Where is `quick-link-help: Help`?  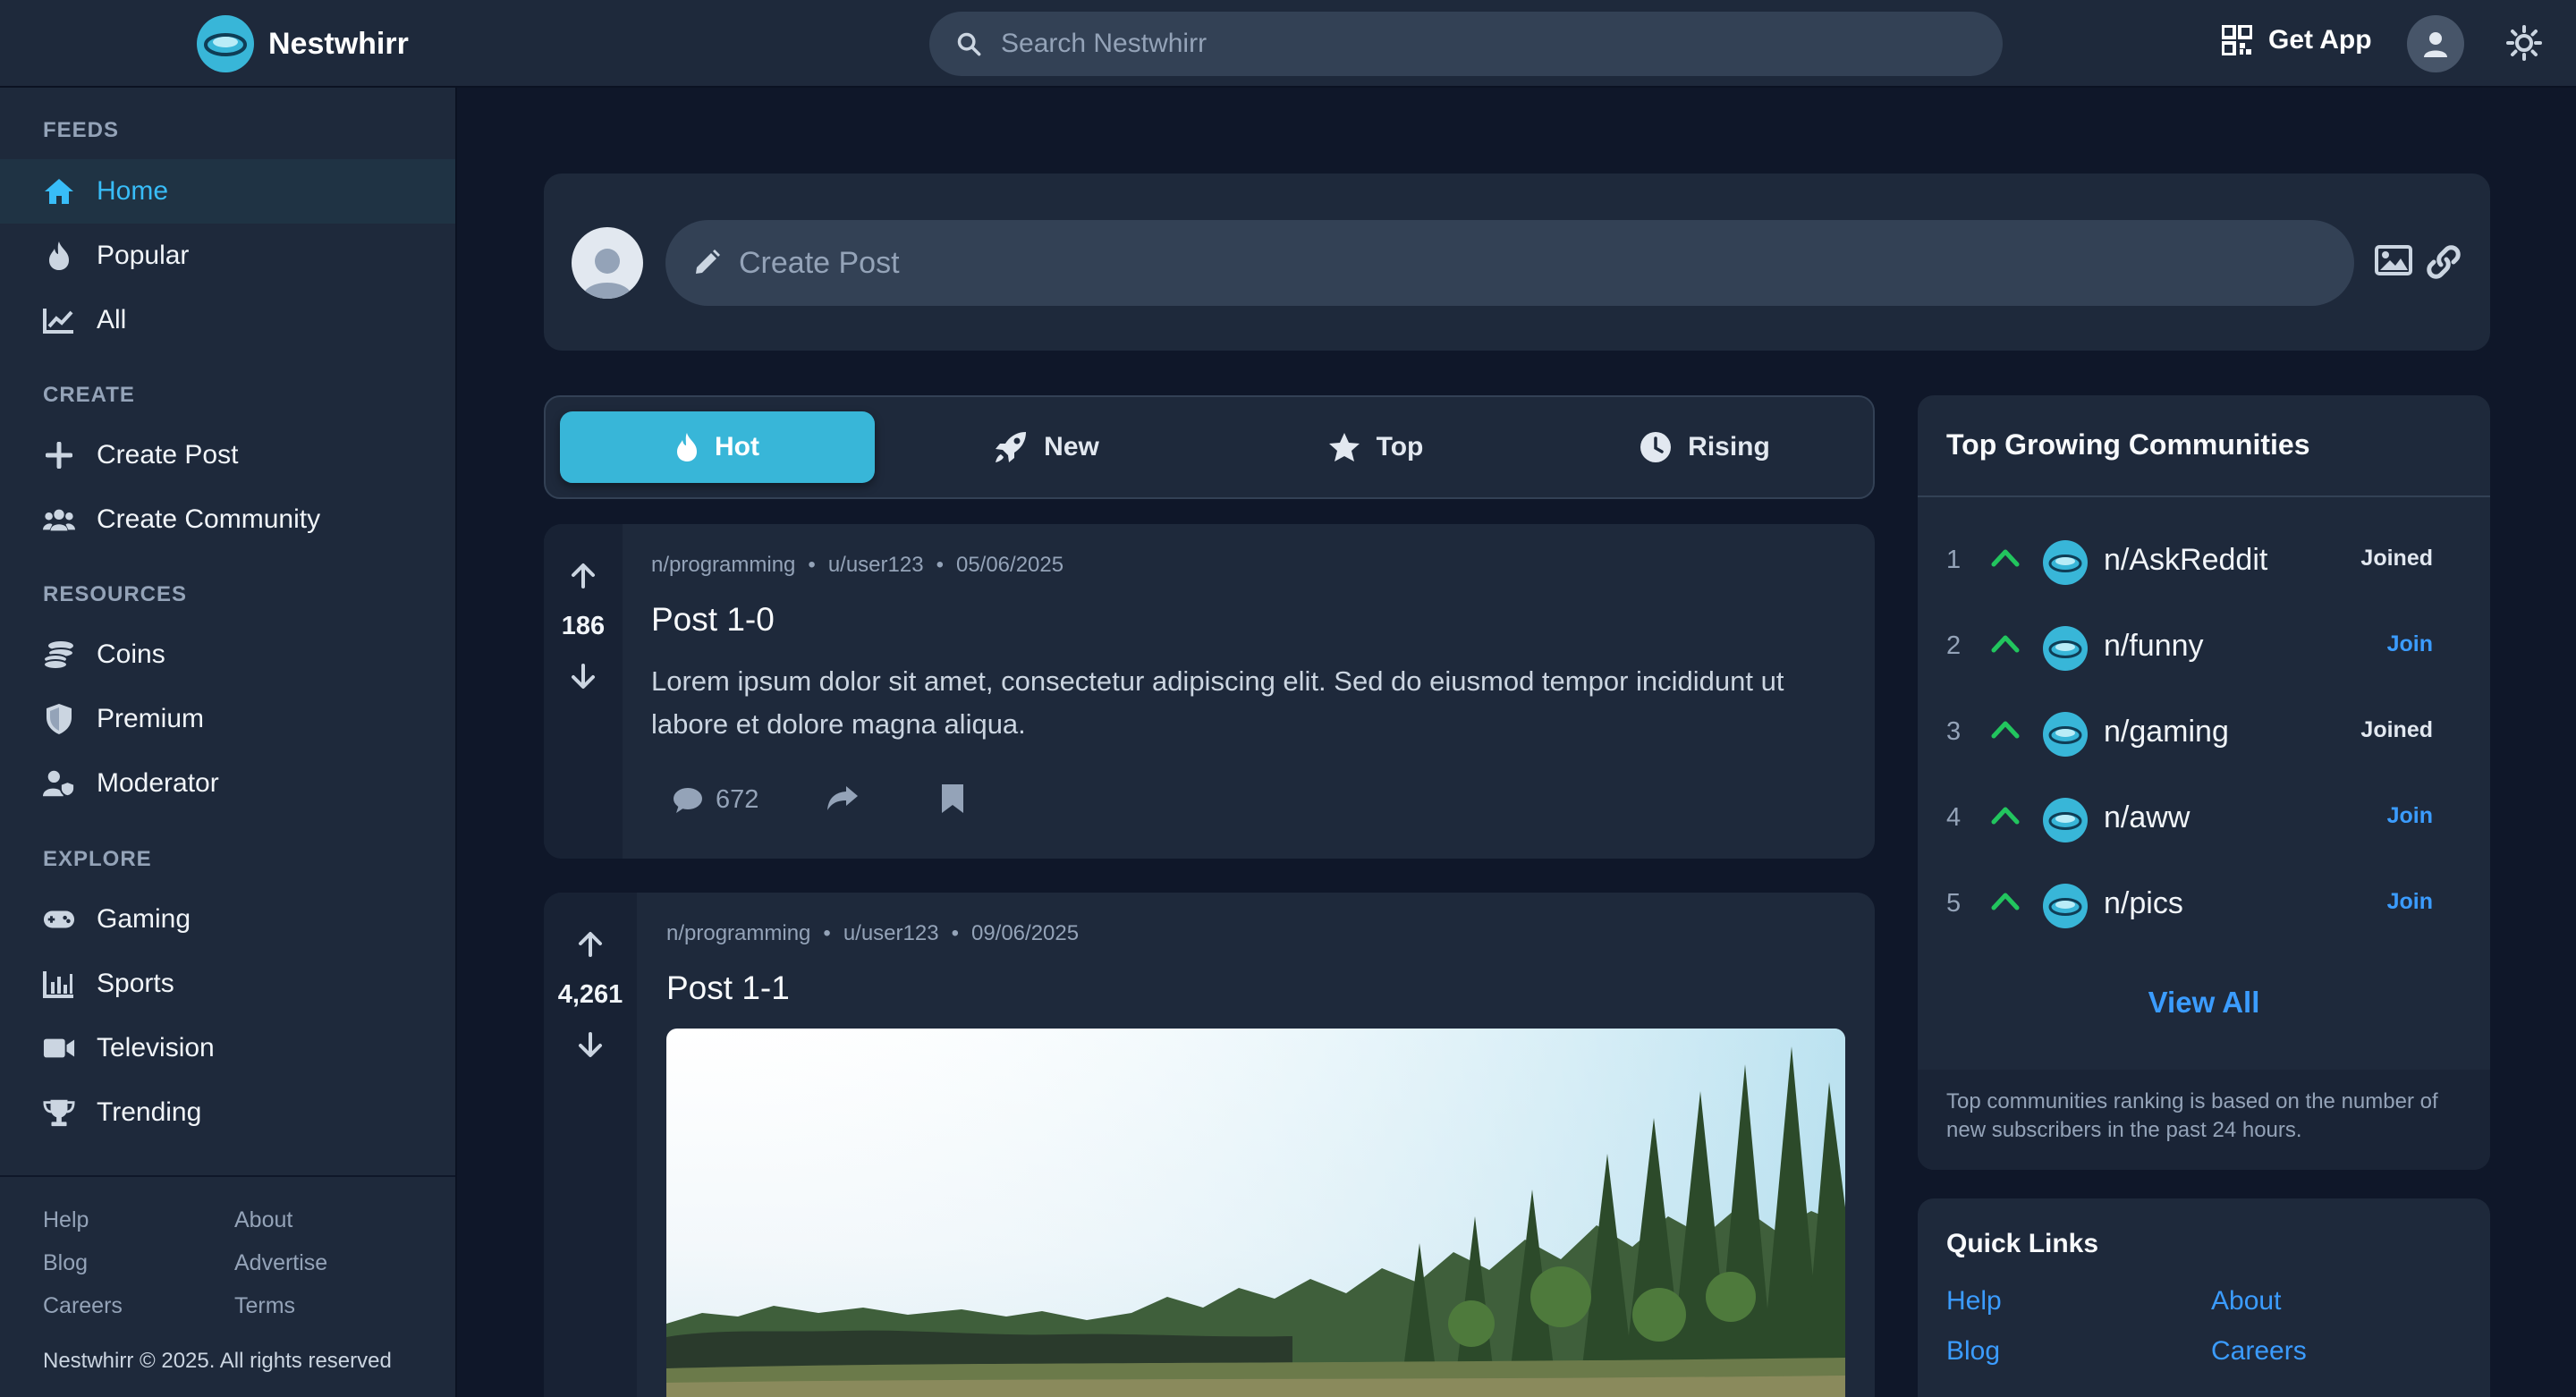 quick-link-help: Help is located at coordinates (1974, 1301).